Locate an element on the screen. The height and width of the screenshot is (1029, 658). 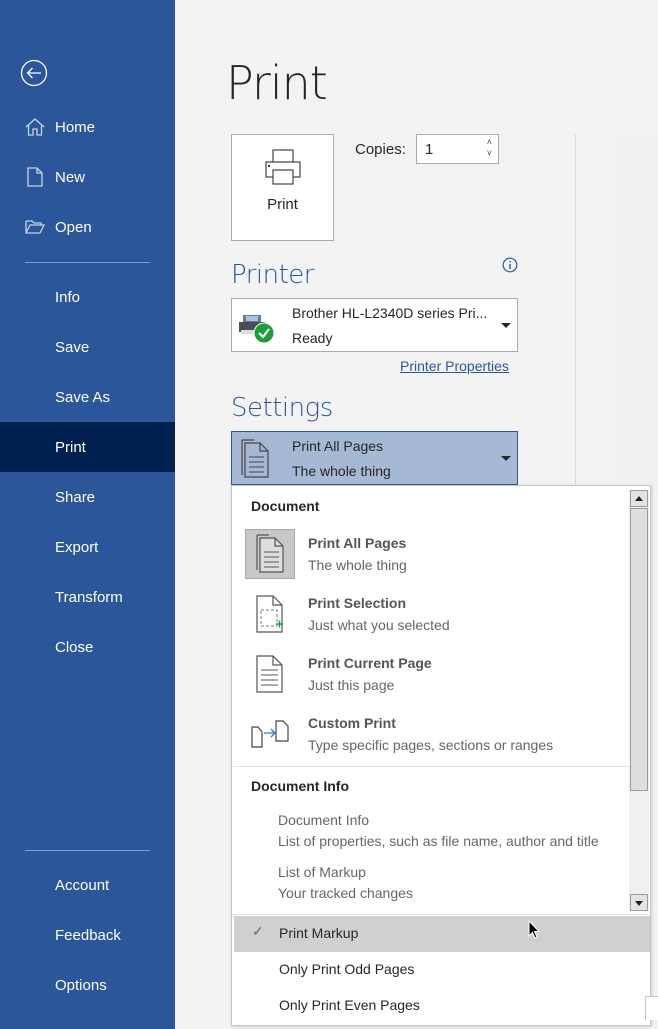
sidebar-item-feedback: Feedback is located at coordinates (87, 935).